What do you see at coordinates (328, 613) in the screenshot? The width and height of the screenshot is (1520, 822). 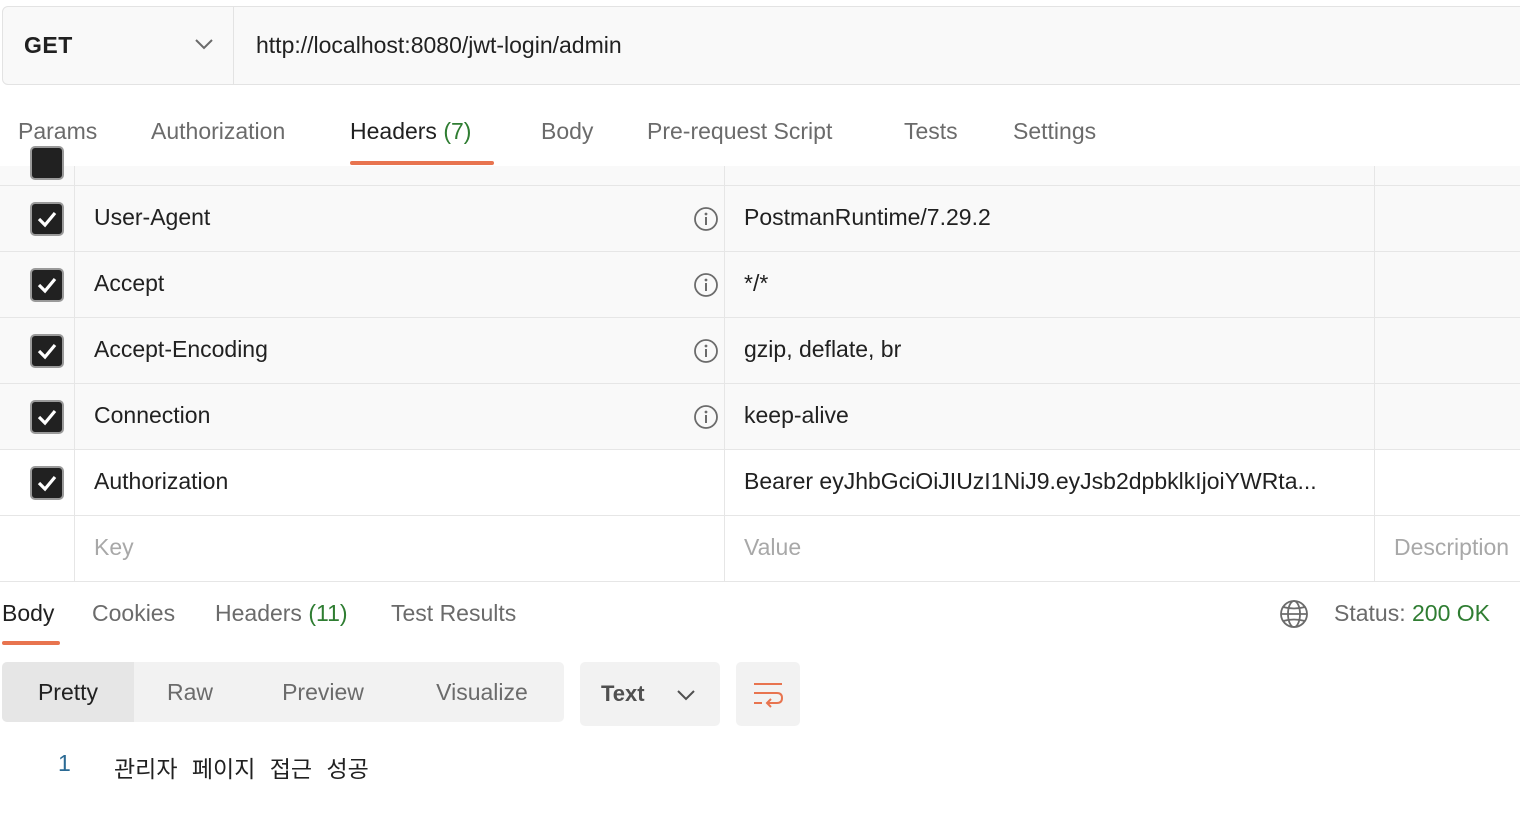 I see `response-headers-count: (11)` at bounding box center [328, 613].